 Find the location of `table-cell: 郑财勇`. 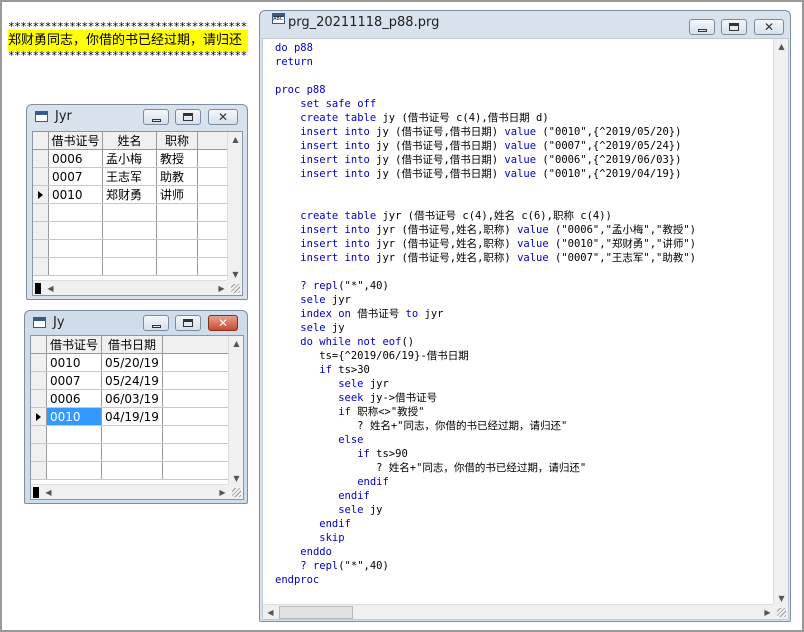

table-cell: 郑财勇 is located at coordinates (129, 194).